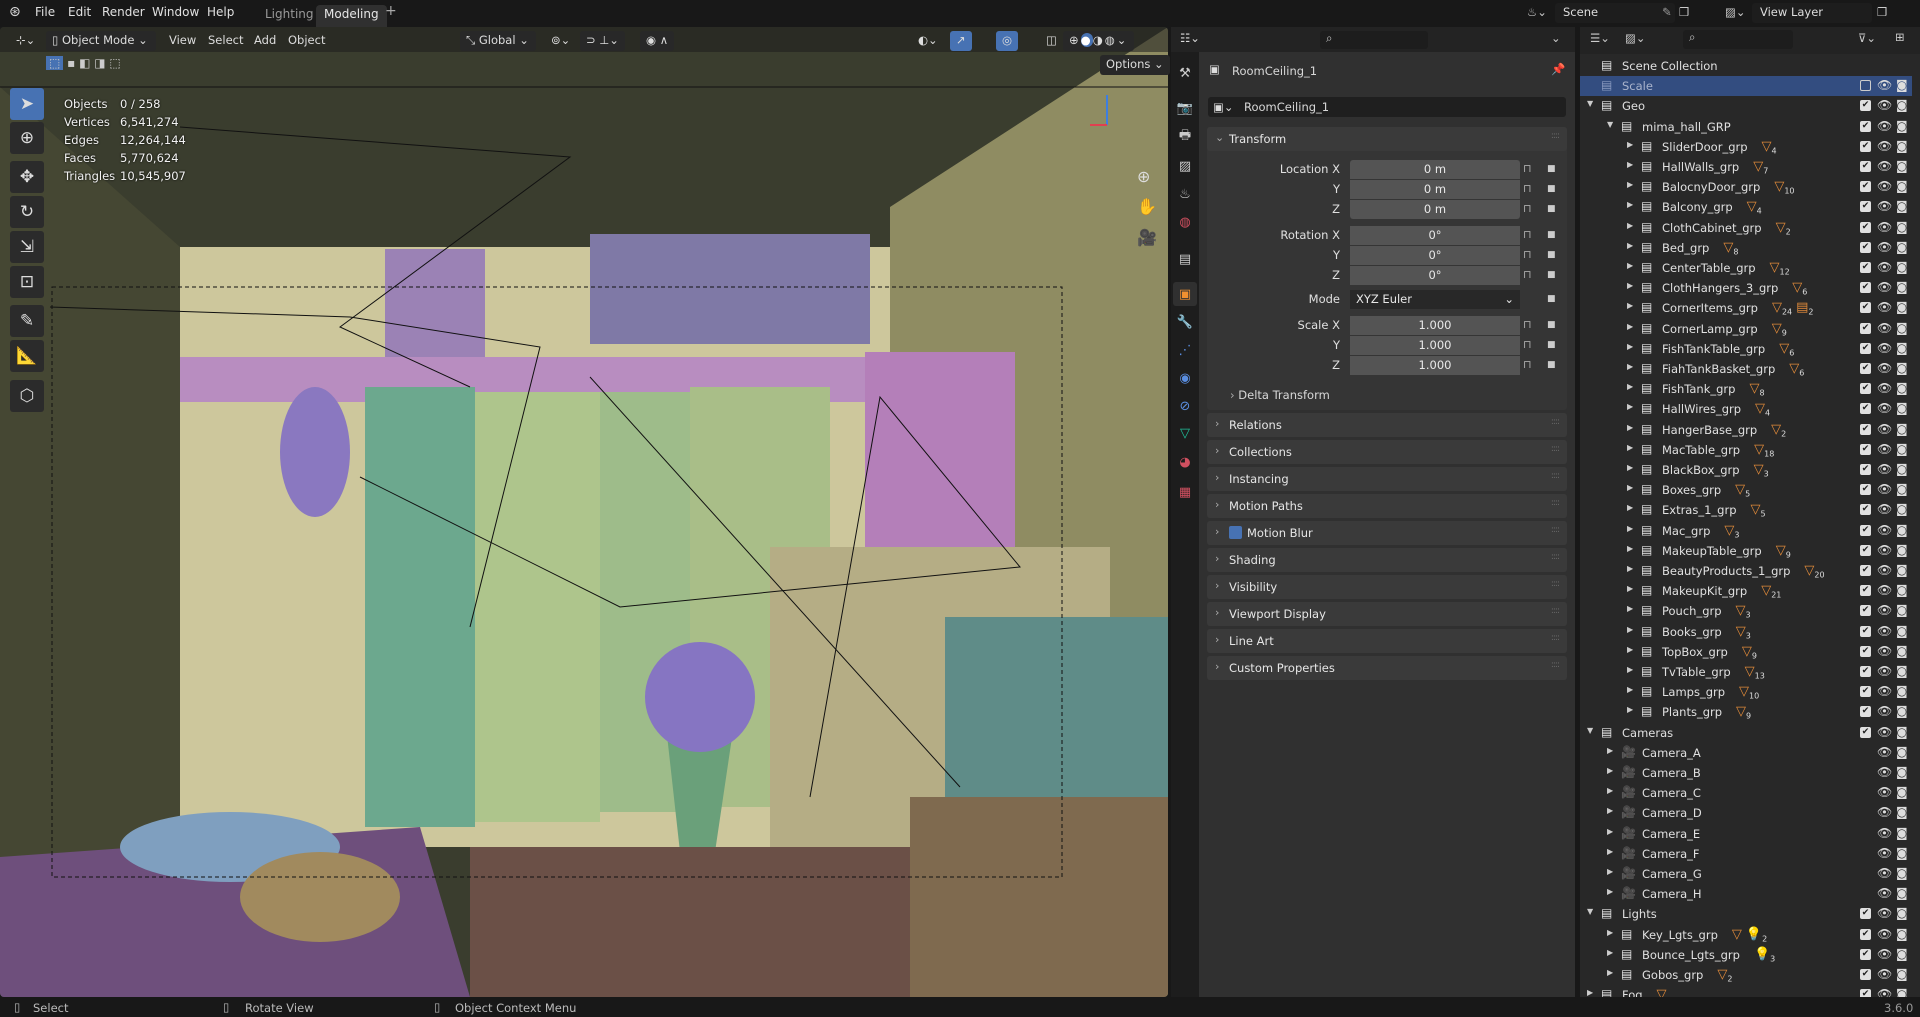 The height and width of the screenshot is (1017, 1920). Describe the element at coordinates (961, 41) in the screenshot. I see `gizmo-toggle-icon: ↗` at that location.